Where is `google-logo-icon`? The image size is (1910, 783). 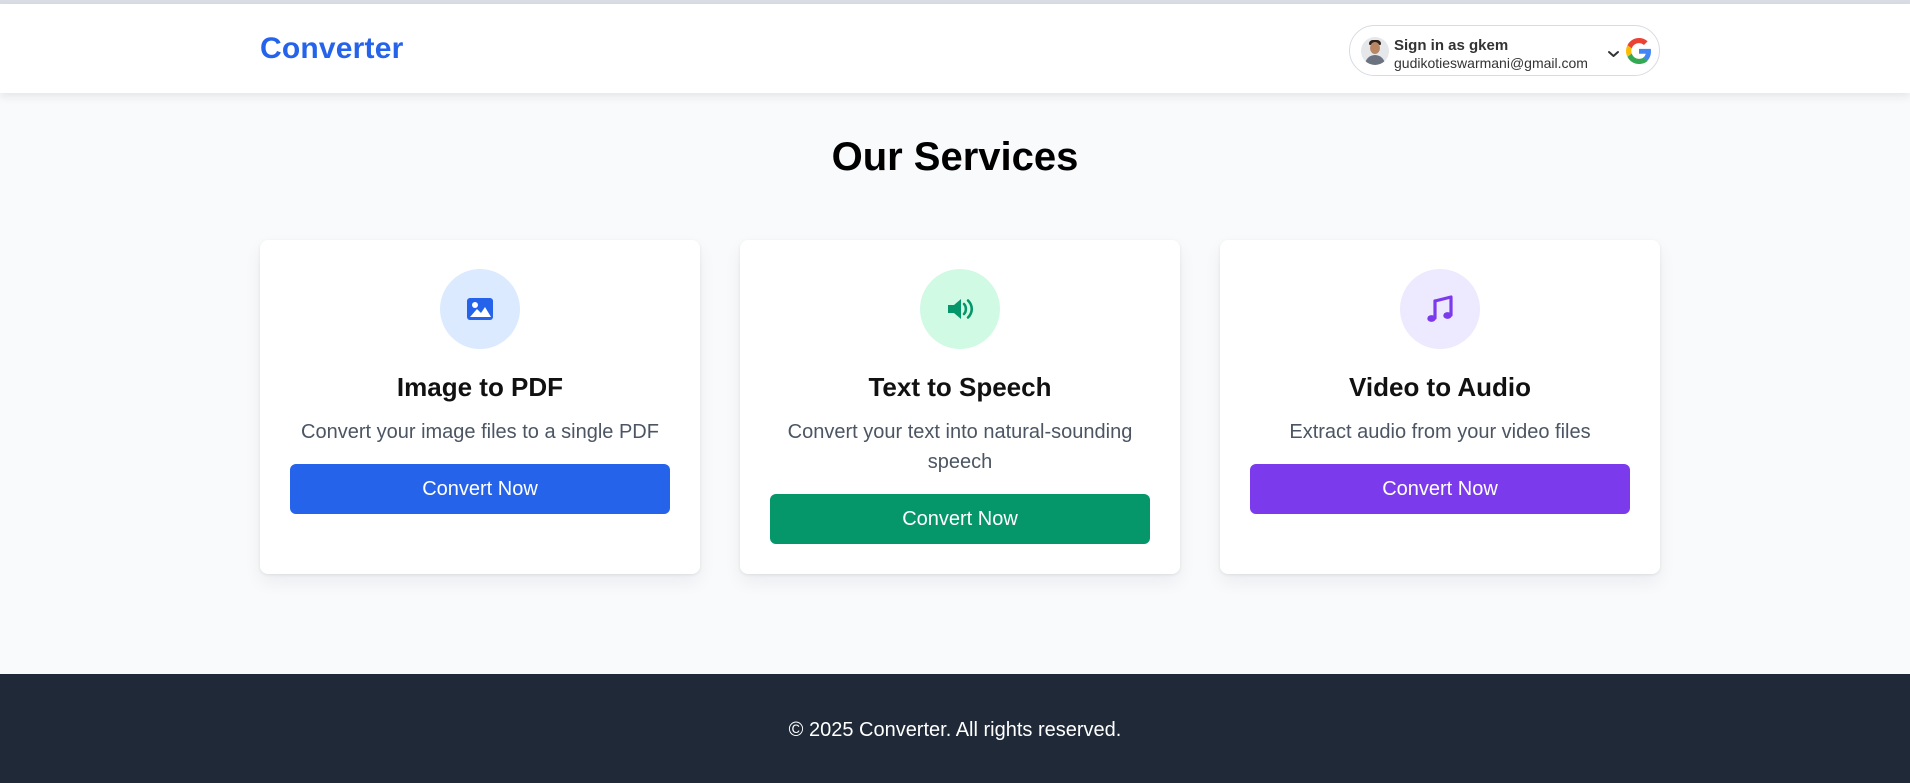
google-logo-icon is located at coordinates (1638, 51).